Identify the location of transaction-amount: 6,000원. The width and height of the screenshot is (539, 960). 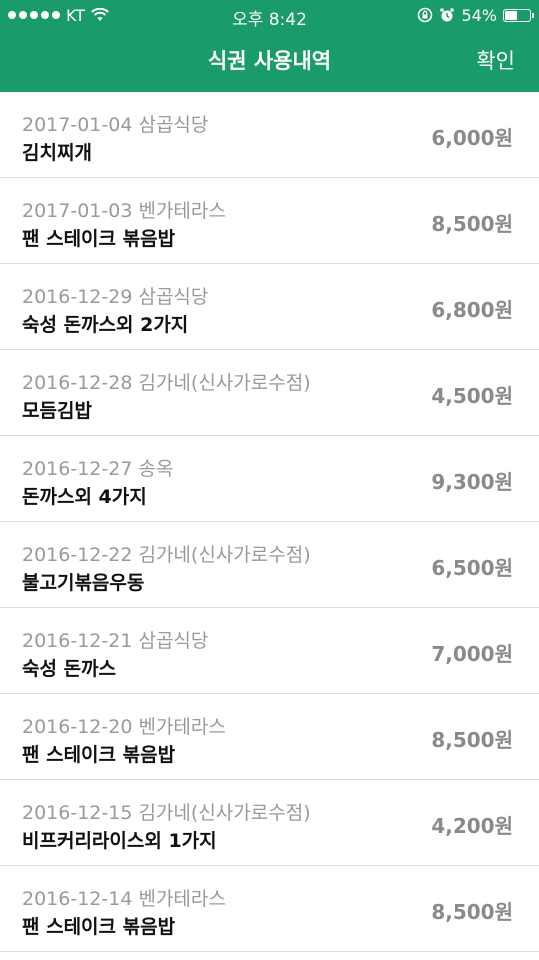
(472, 138).